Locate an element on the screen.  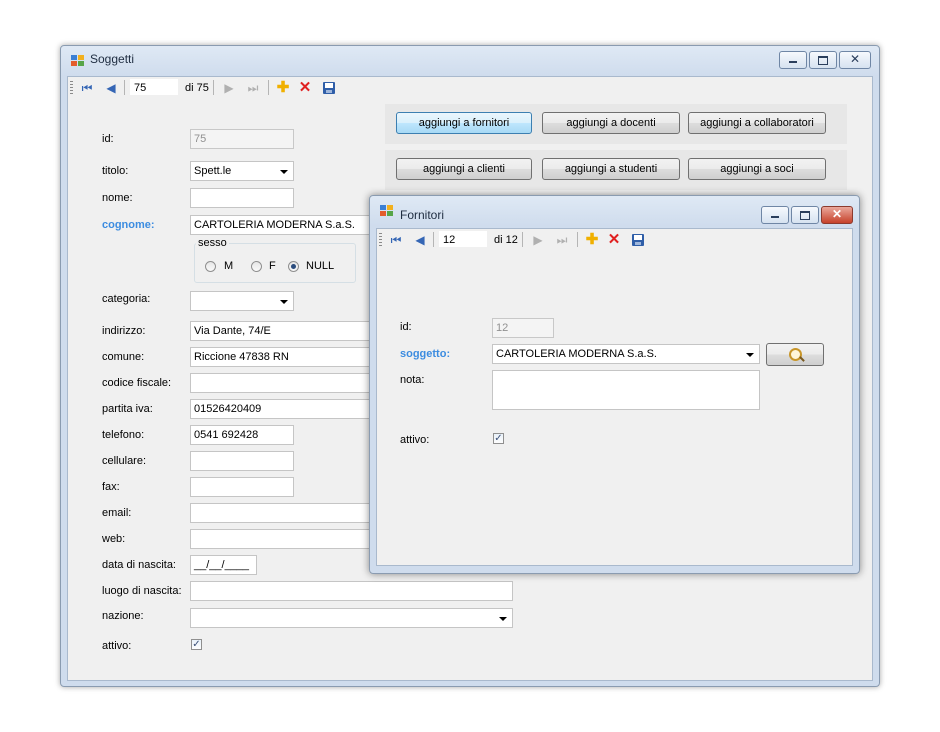
popup-binding-navigator: ⏮ ◀ 12 di 12 ▶ ⏭ ✚ ✕ is located at coordinates (614, 240).